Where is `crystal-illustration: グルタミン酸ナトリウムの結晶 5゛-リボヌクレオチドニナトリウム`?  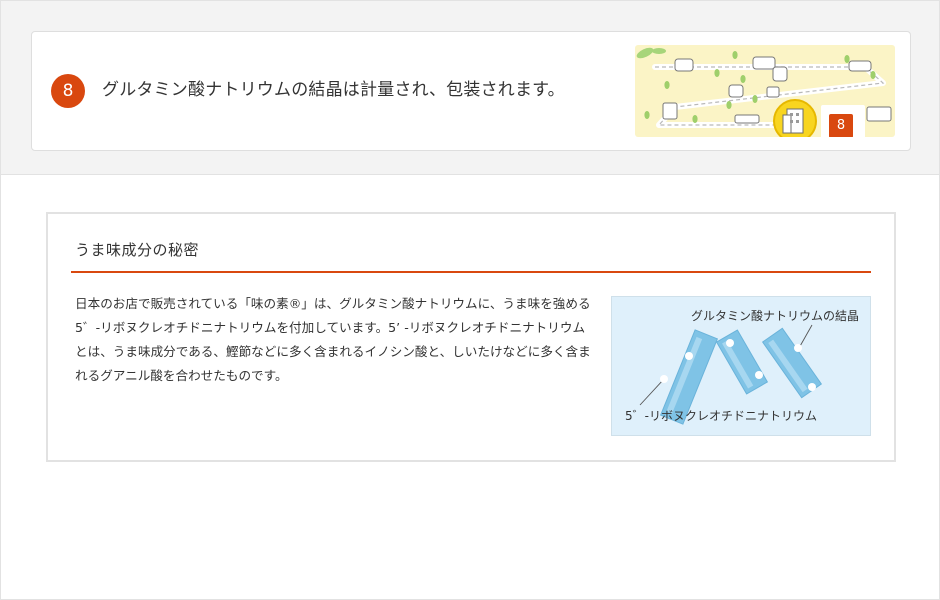
crystal-illustration: グルタミン酸ナトリウムの結晶 5゛-リボヌクレオチドニナトリウム is located at coordinates (741, 366).